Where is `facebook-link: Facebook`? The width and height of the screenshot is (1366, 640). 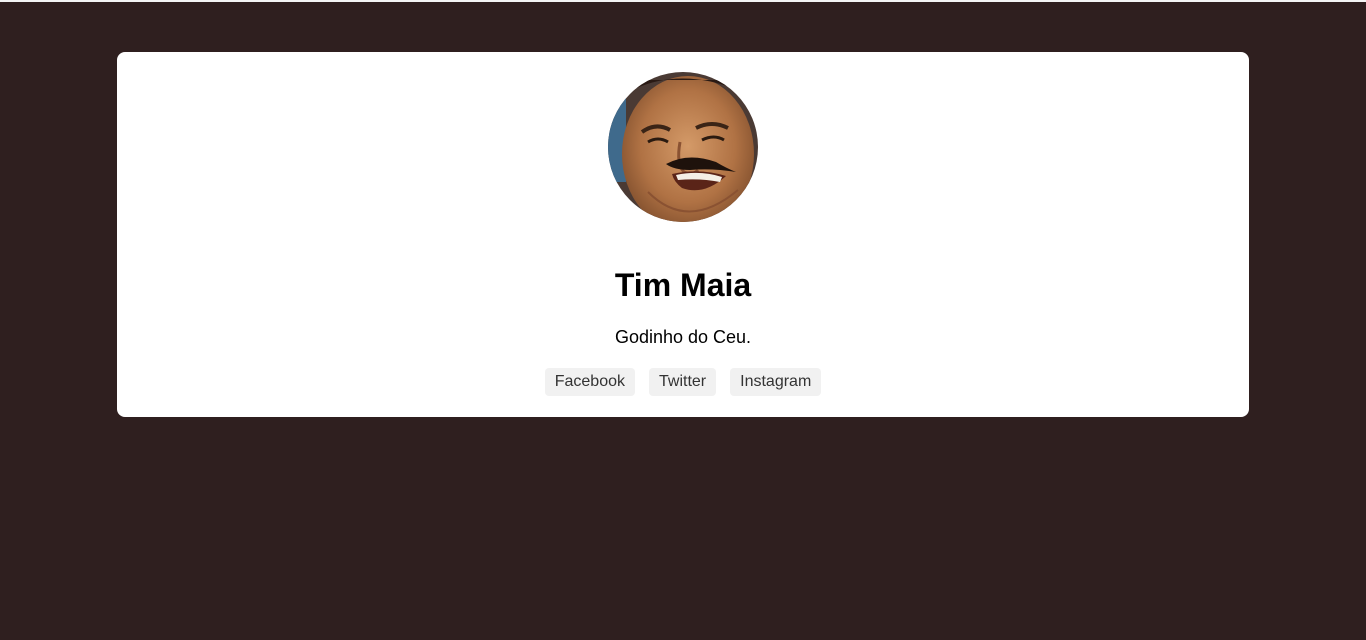
facebook-link: Facebook is located at coordinates (589, 382).